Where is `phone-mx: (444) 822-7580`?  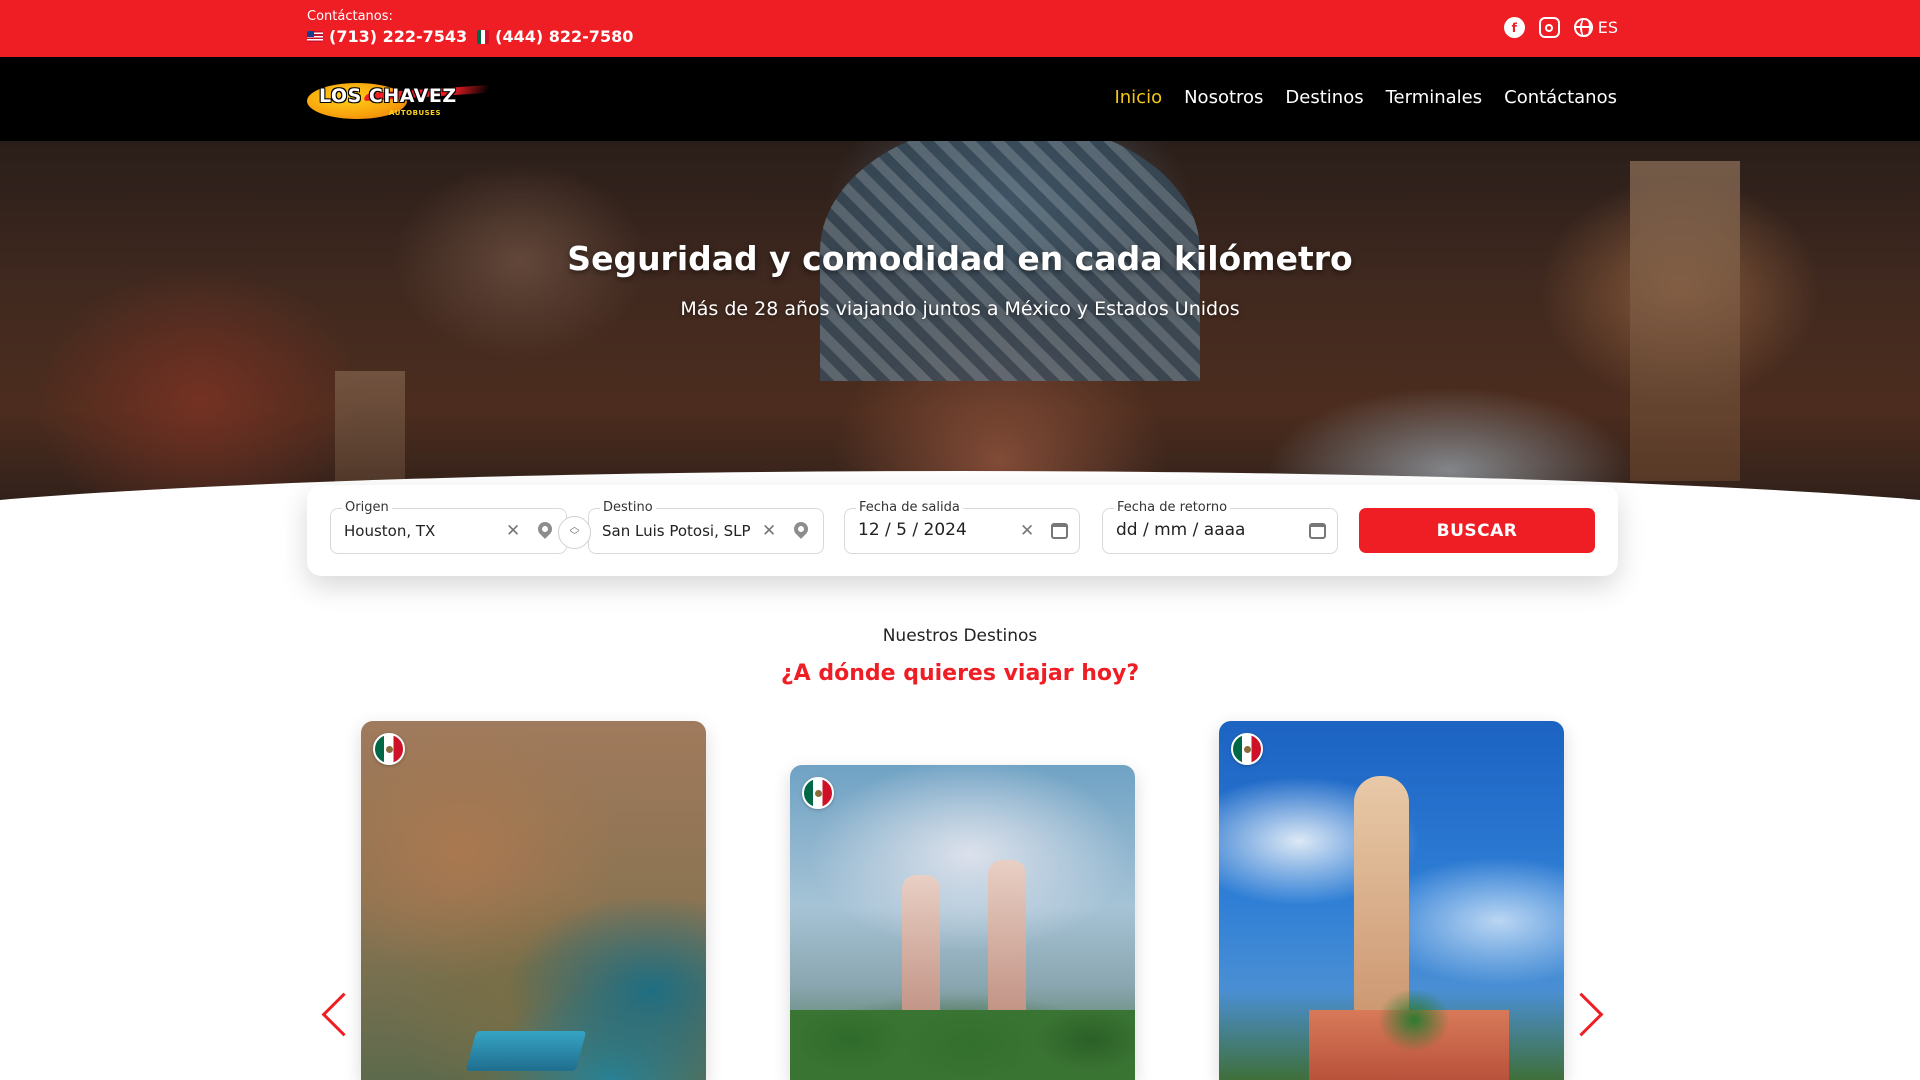
phone-mx: (444) 822-7580 is located at coordinates (555, 36).